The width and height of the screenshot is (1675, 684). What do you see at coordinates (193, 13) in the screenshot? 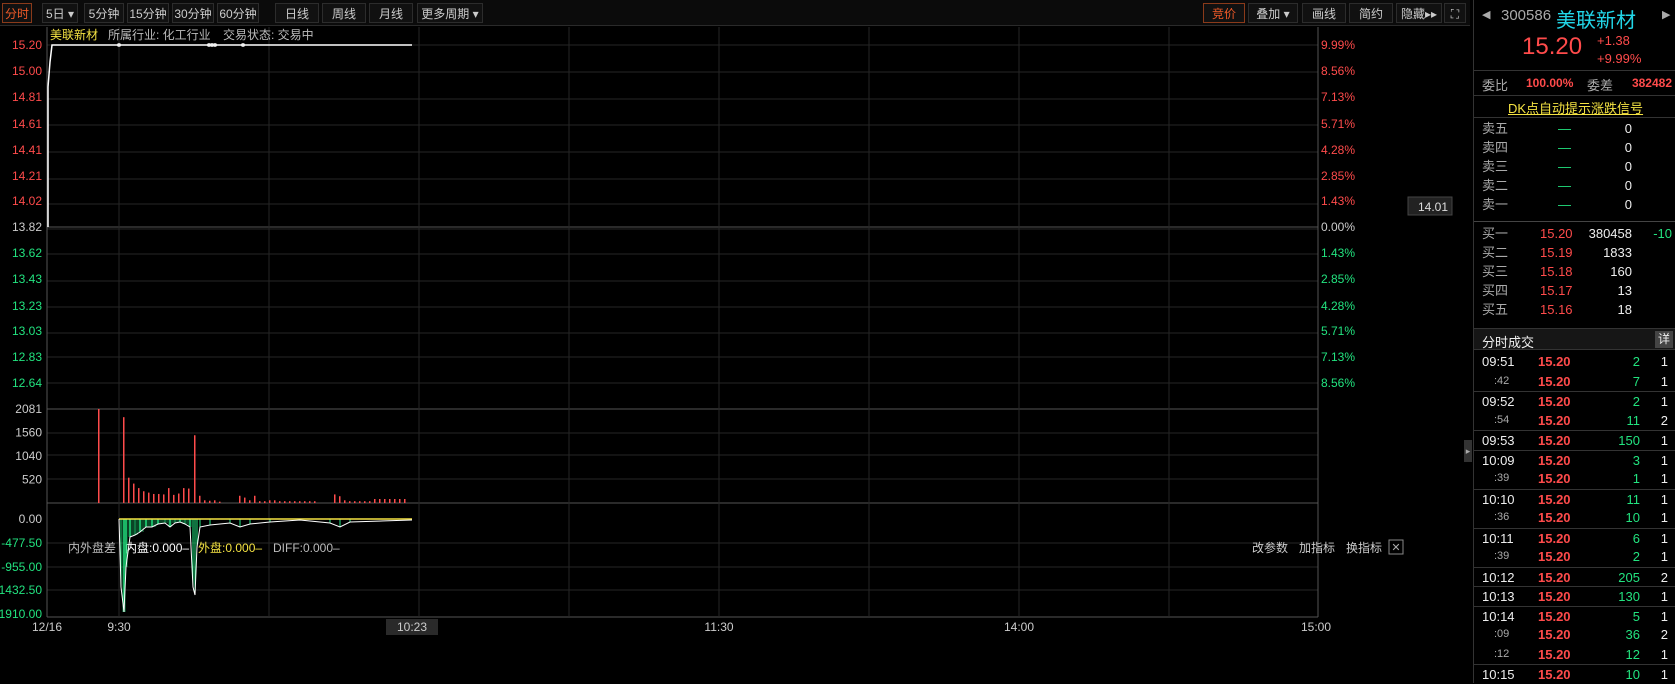
I see `tab-30min: 30分钟` at bounding box center [193, 13].